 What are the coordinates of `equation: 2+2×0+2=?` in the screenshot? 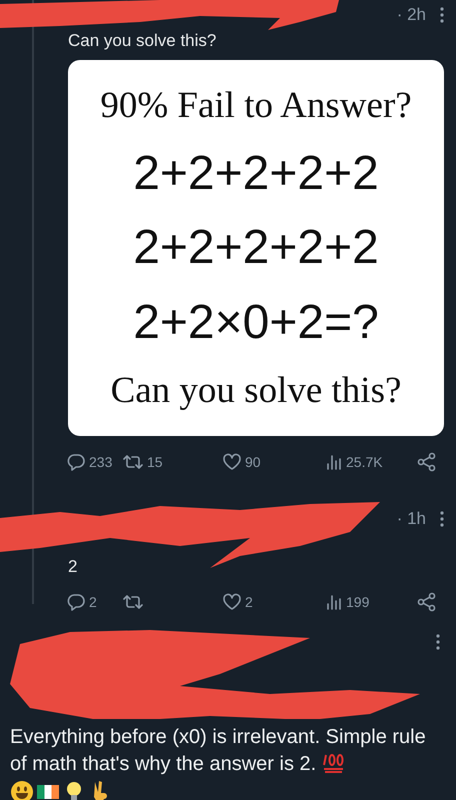 It's located at (256, 322).